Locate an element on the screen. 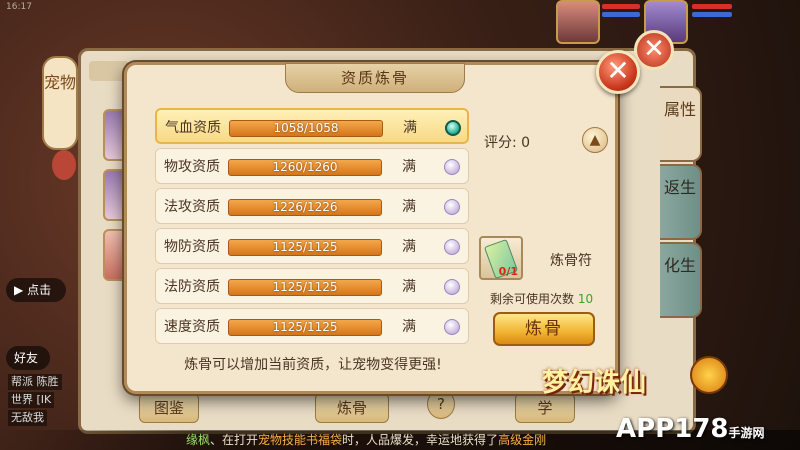  site-watermark: APP178手游网 is located at coordinates (690, 429).